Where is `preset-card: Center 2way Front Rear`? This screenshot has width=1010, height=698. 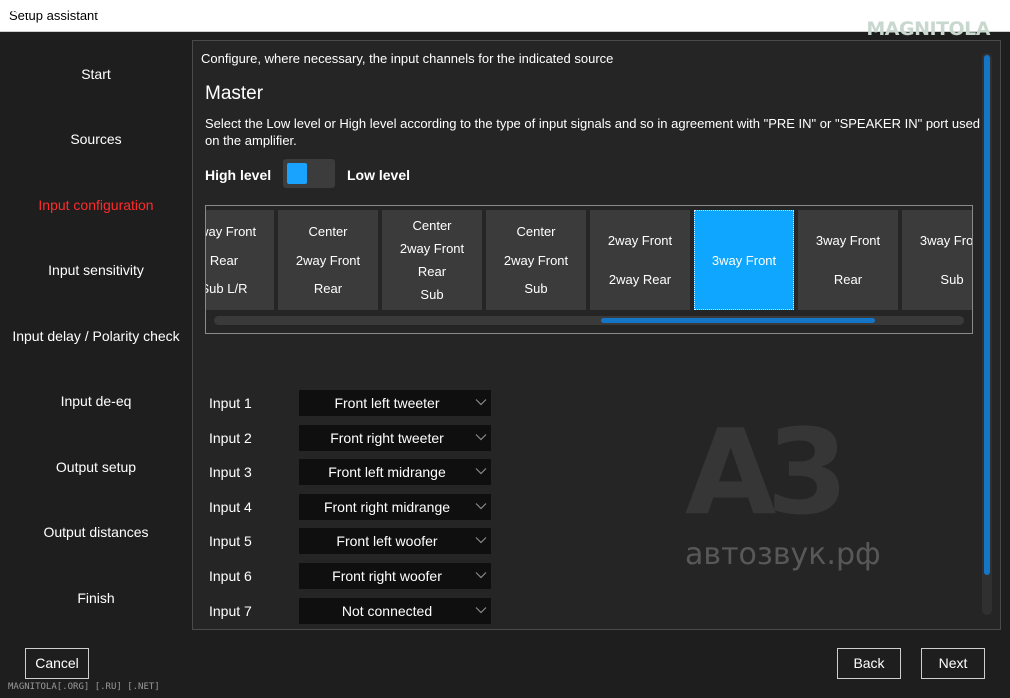
preset-card: Center 2way Front Rear is located at coordinates (328, 260).